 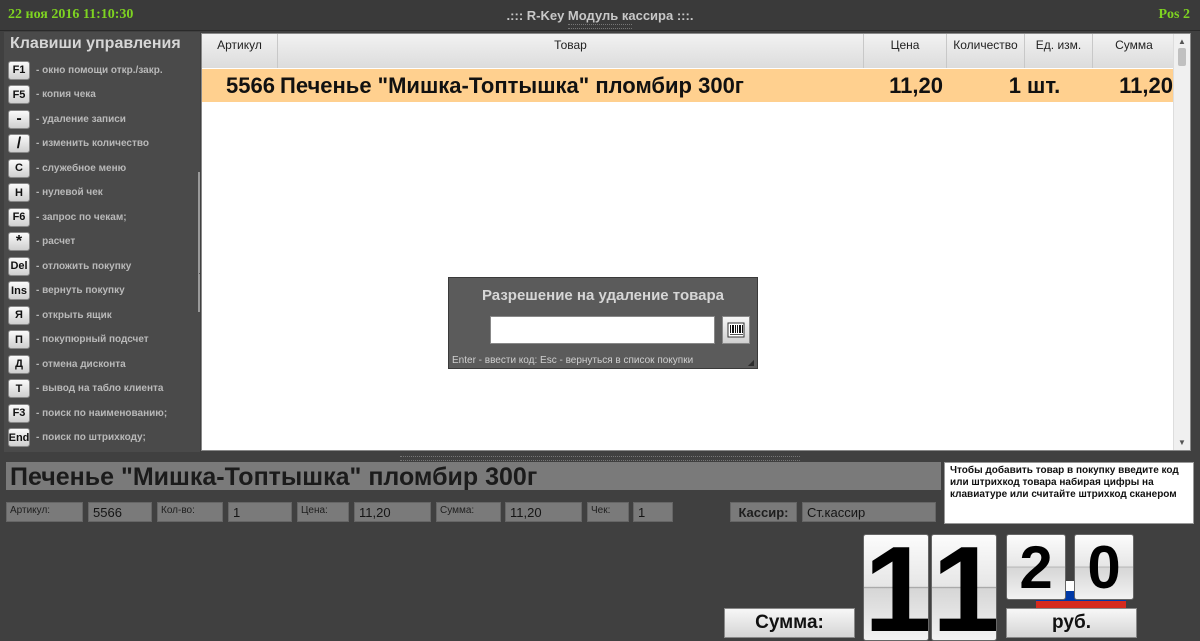 I want to click on hotkey-row: Я - открыть ящик, so click(x=102, y=315).